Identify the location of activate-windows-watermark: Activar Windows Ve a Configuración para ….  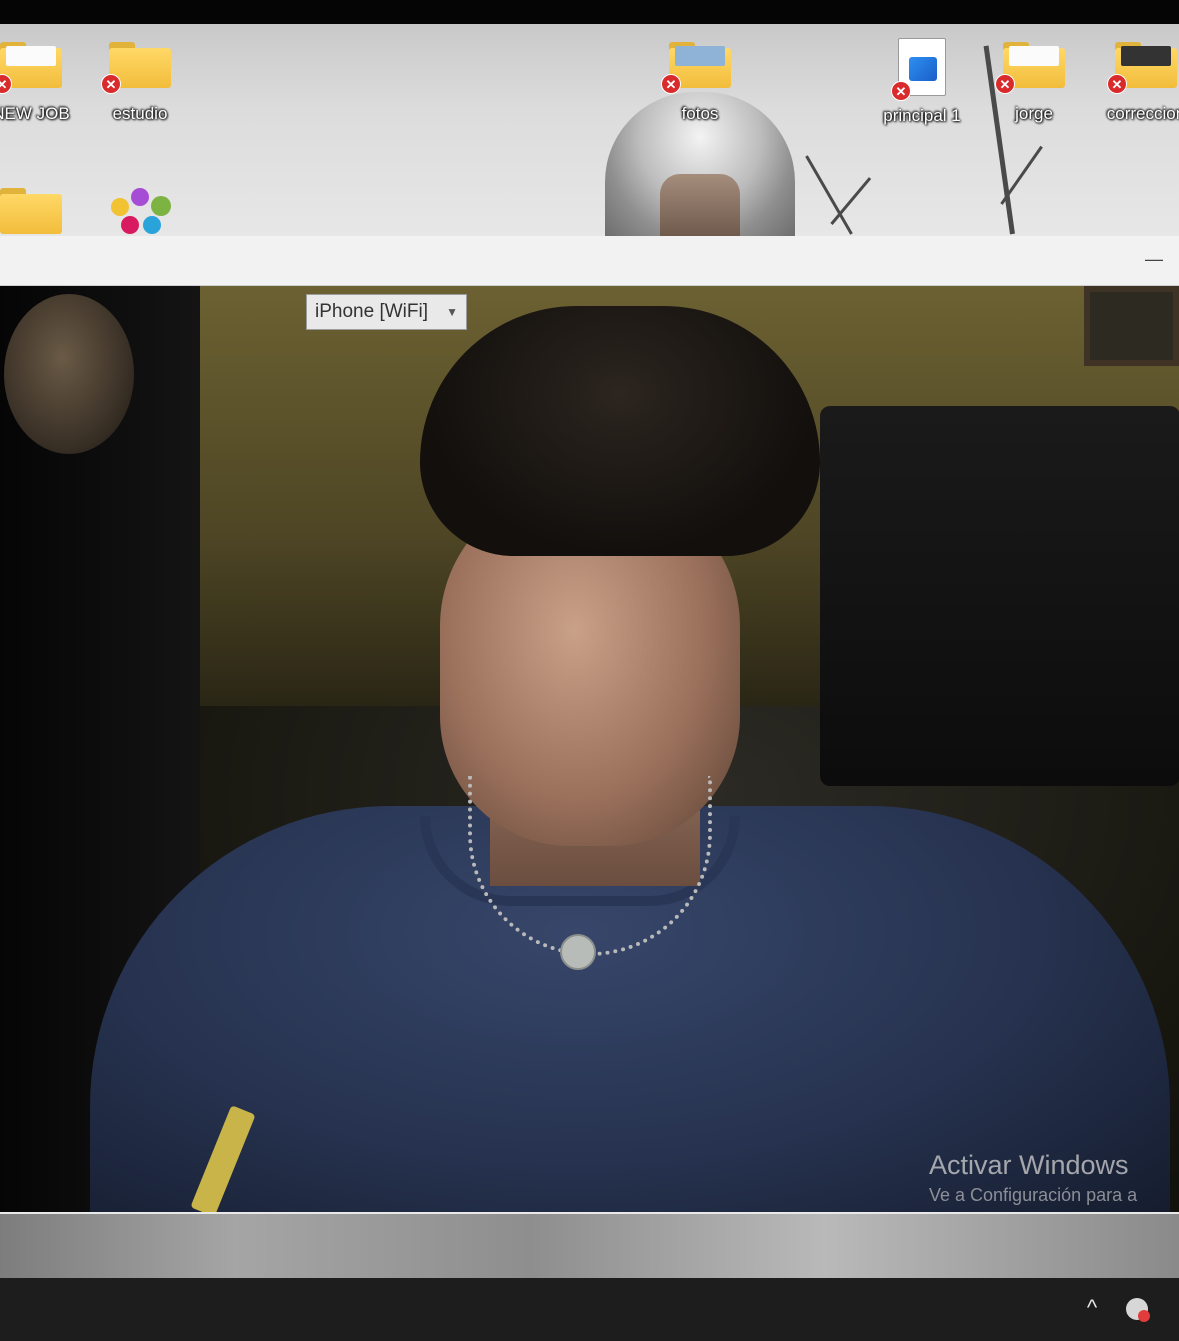
(1054, 1178).